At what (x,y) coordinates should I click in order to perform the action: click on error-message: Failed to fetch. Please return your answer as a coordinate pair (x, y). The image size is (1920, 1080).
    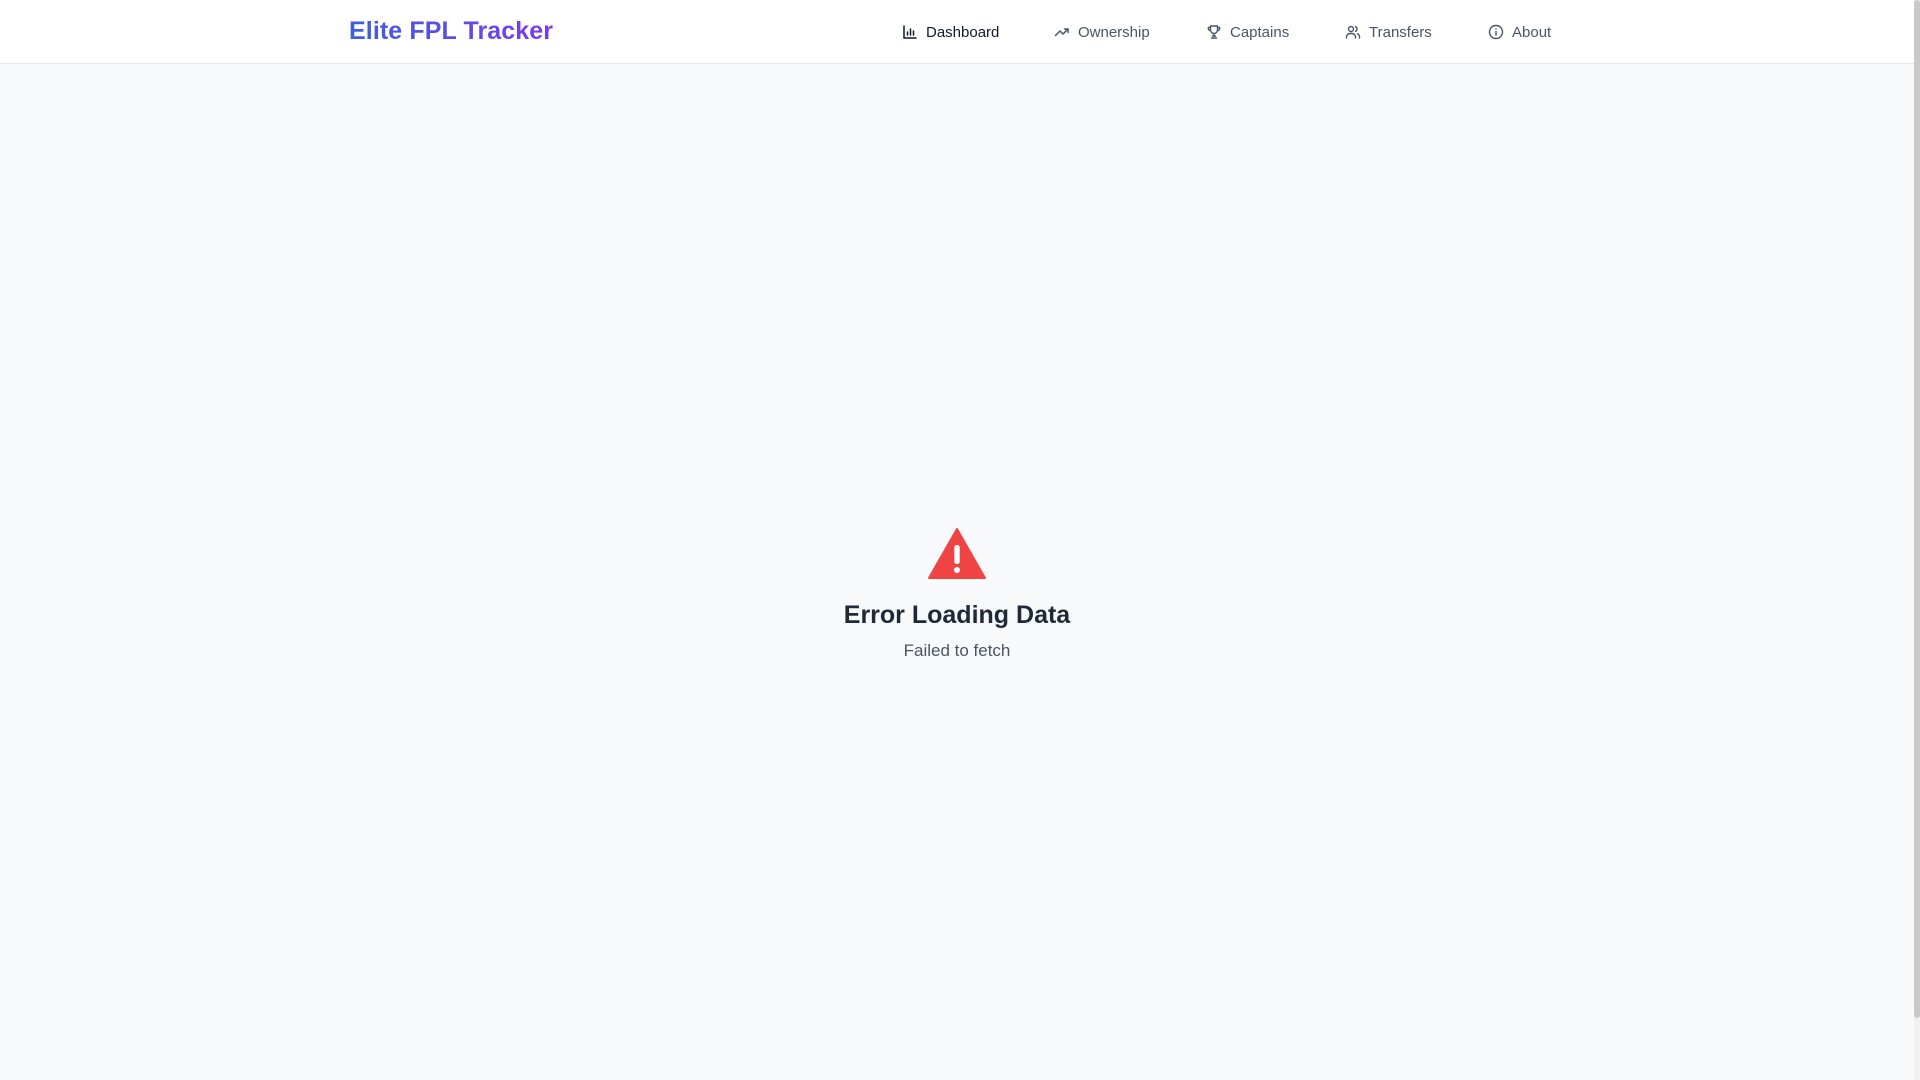
    Looking at the image, I should click on (957, 650).